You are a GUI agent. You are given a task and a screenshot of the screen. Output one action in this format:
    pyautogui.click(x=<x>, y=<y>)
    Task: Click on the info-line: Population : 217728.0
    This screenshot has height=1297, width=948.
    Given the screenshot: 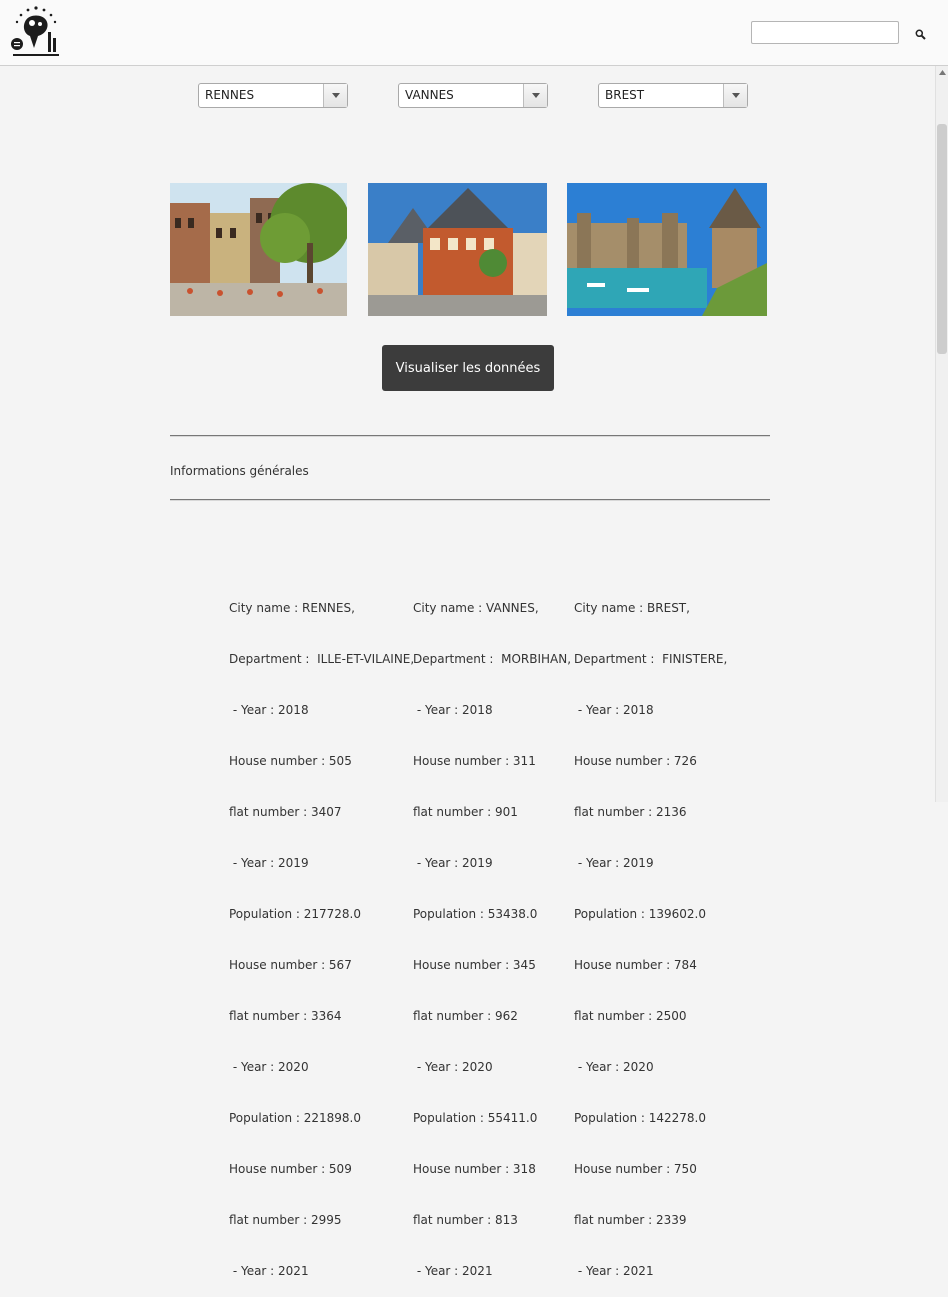 What is the action you would take?
    pyautogui.click(x=295, y=914)
    